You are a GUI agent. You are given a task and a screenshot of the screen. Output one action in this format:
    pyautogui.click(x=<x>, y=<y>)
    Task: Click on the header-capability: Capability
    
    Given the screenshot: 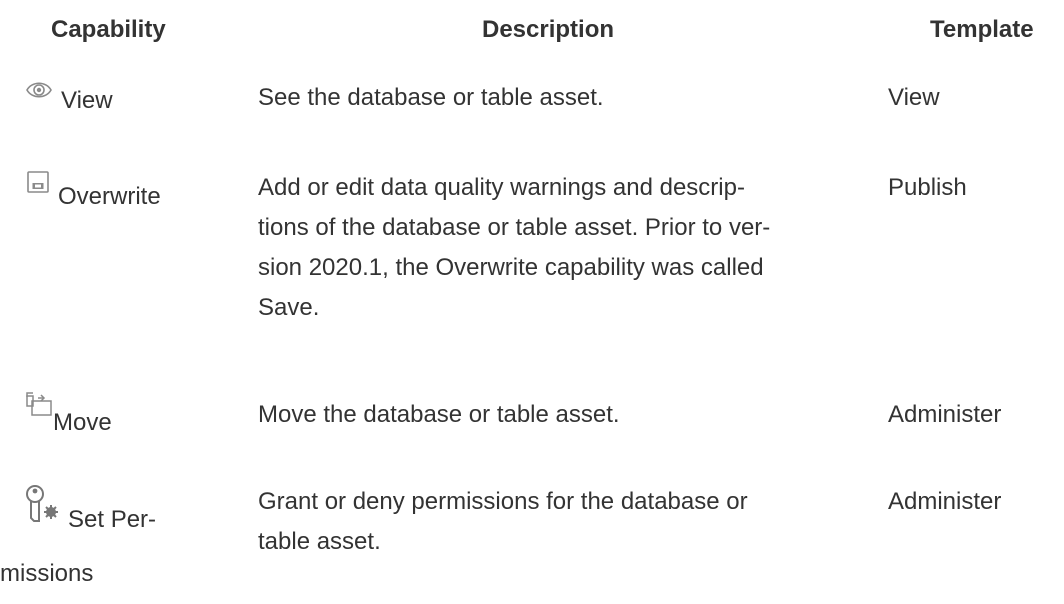 What is the action you would take?
    pyautogui.click(x=108, y=29)
    